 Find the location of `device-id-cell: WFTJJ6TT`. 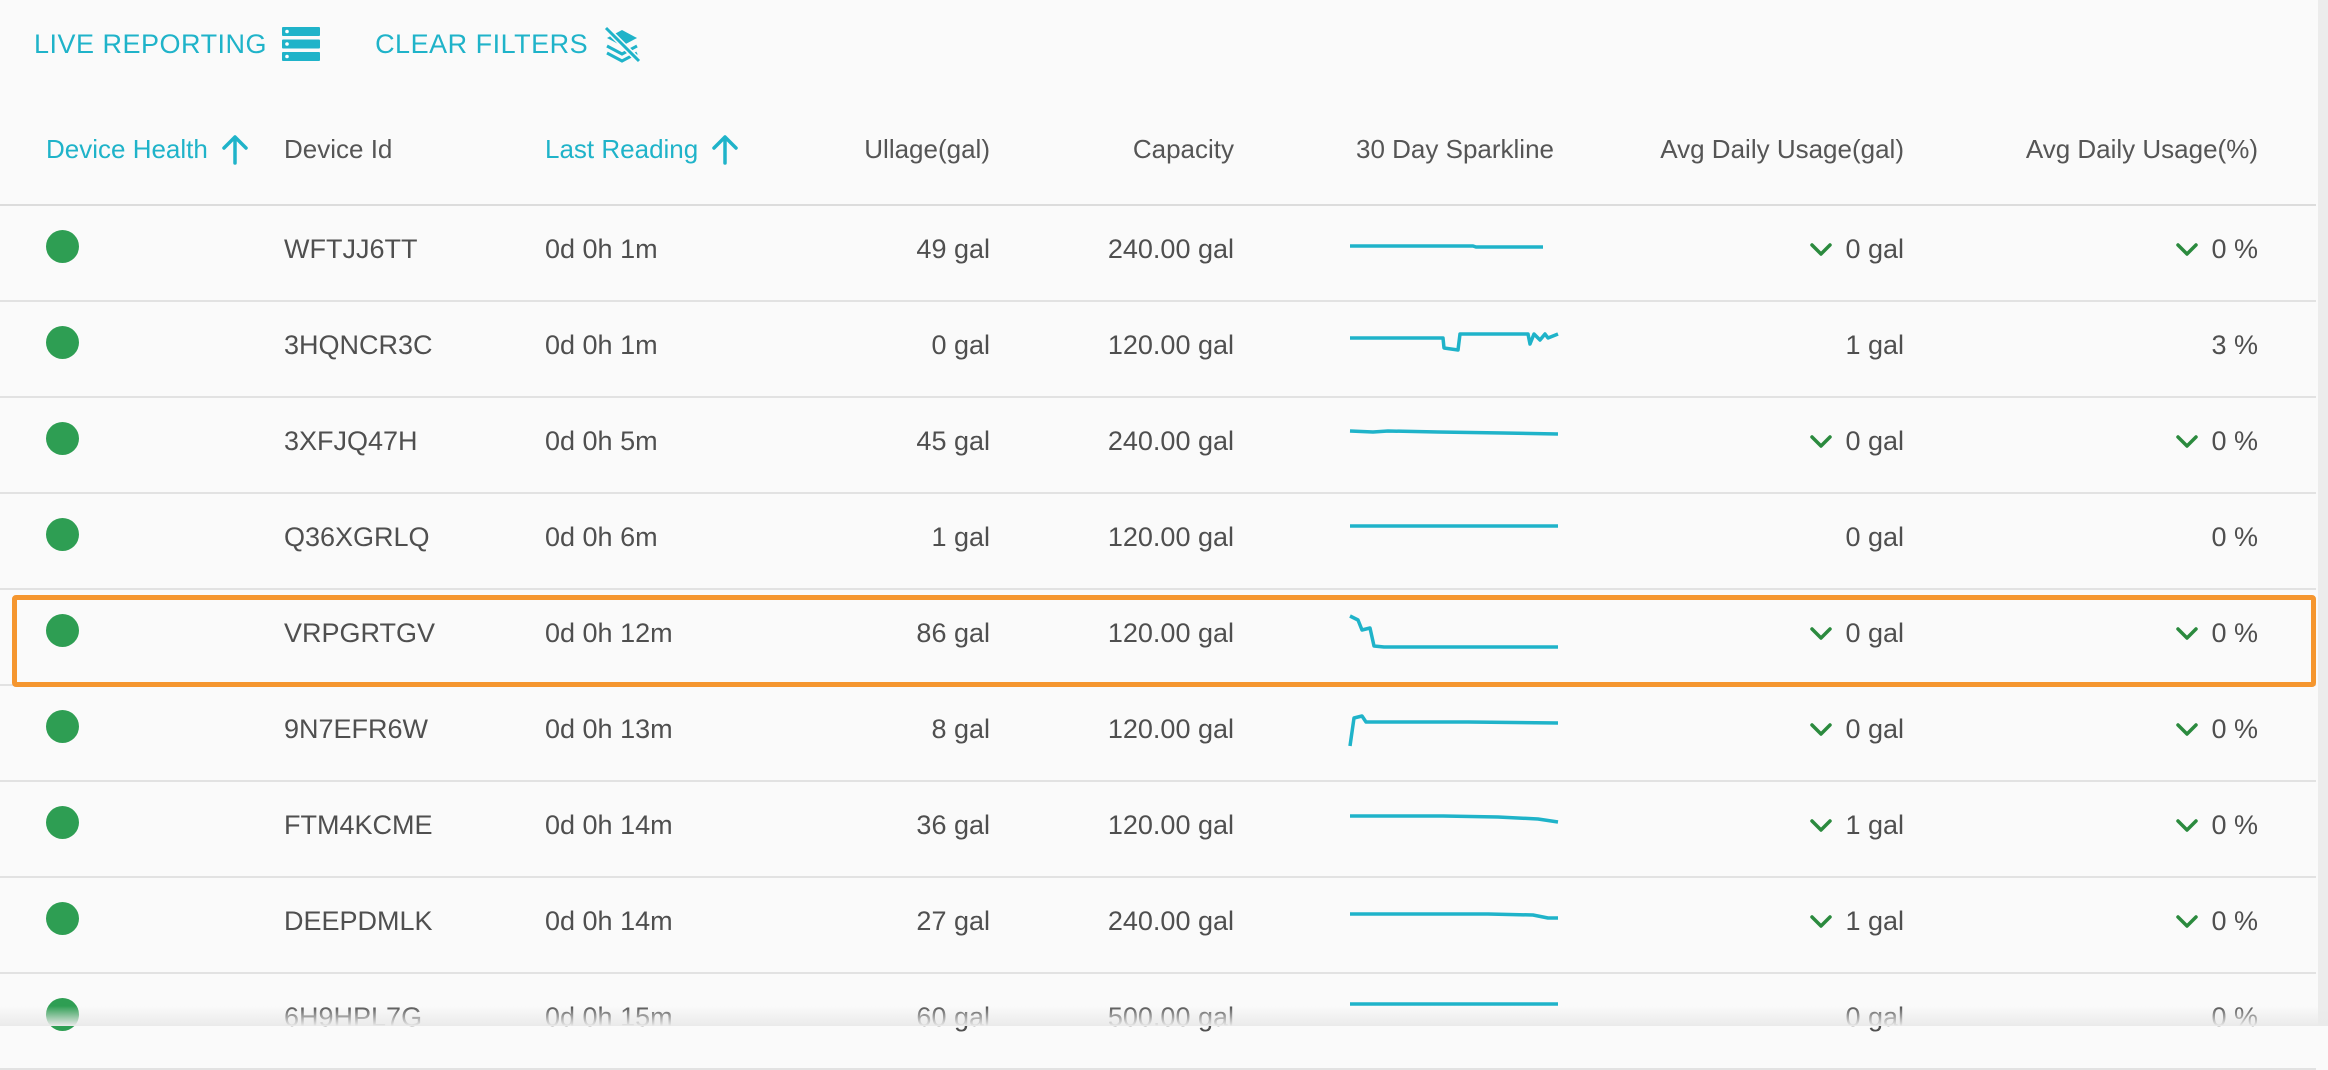

device-id-cell: WFTJJ6TT is located at coordinates (404, 249).